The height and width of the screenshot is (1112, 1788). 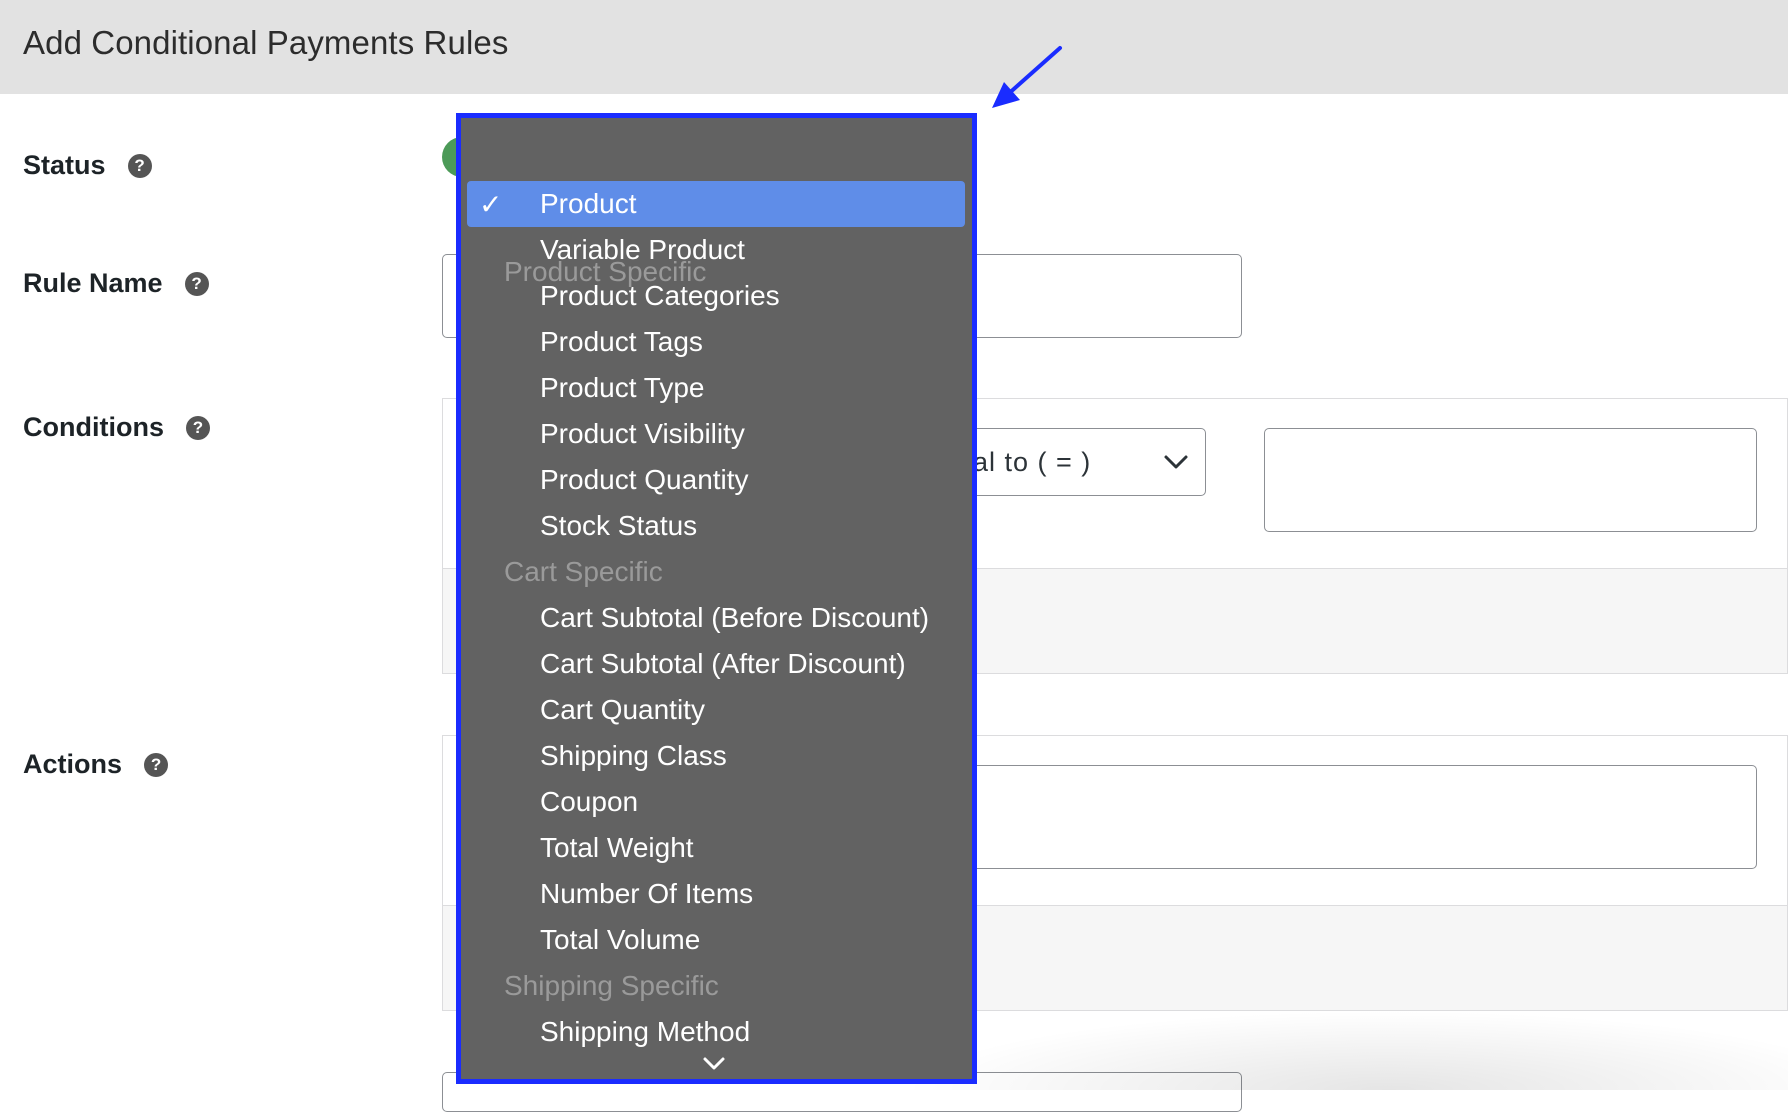 I want to click on status-row-label: Status ?, so click(x=87, y=165).